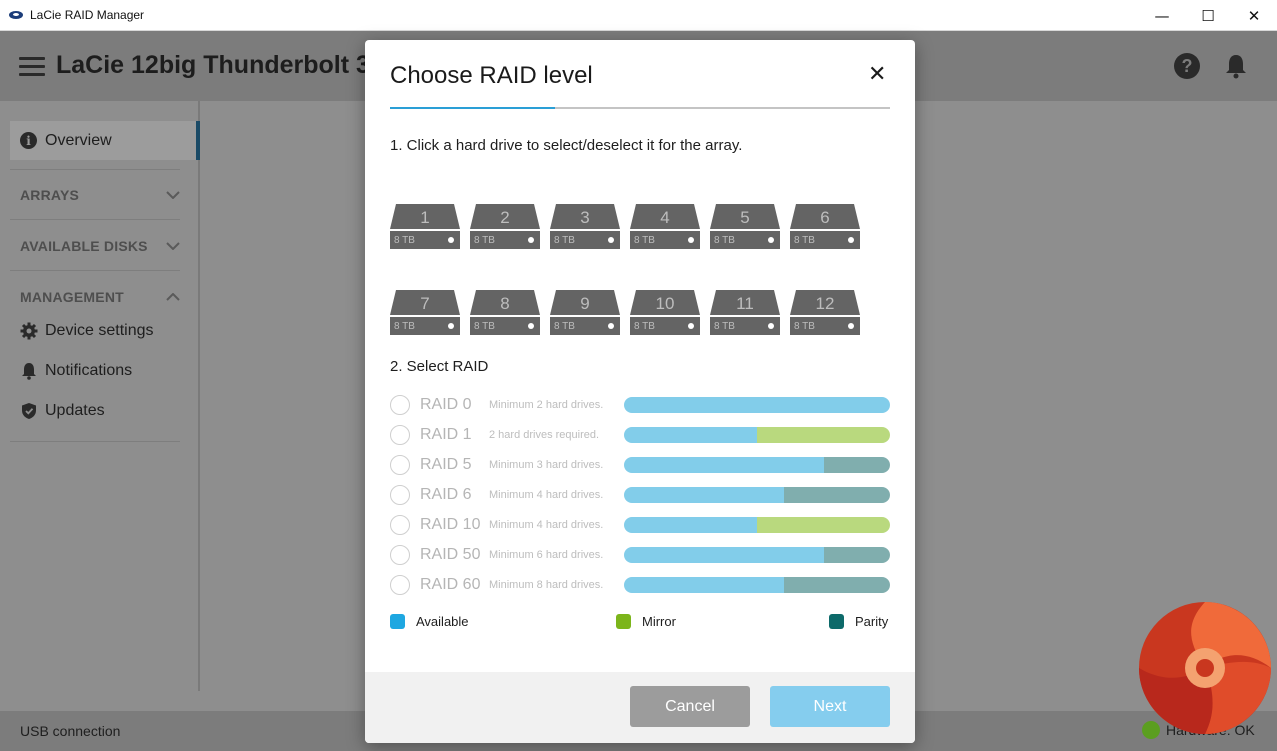  I want to click on sidebar-item-label: Overview, so click(78, 140).